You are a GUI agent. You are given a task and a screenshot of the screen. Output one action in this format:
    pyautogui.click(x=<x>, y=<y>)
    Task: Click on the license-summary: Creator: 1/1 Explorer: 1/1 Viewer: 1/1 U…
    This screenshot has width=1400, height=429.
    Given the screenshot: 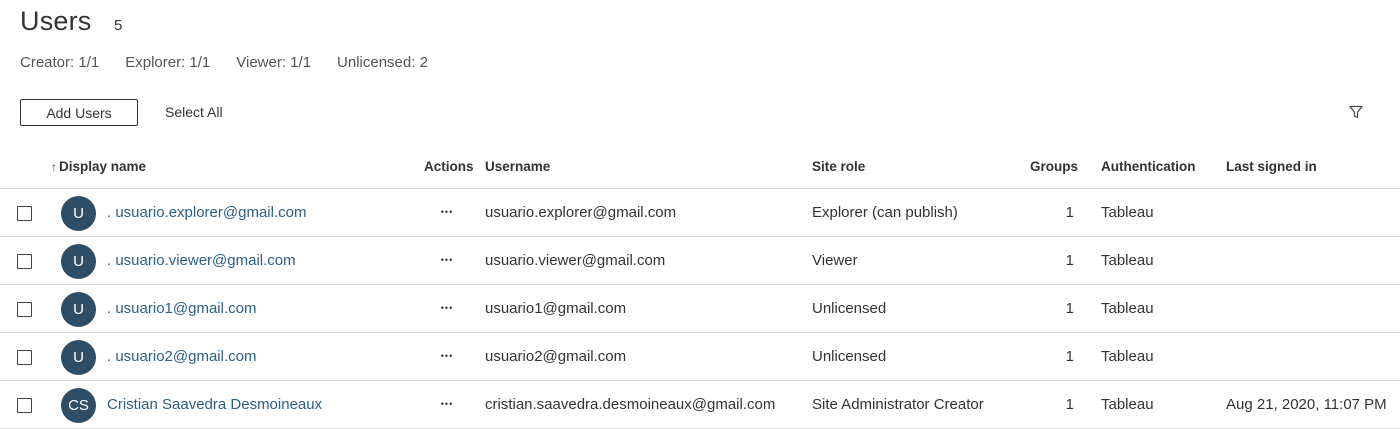 What is the action you would take?
    pyautogui.click(x=237, y=62)
    